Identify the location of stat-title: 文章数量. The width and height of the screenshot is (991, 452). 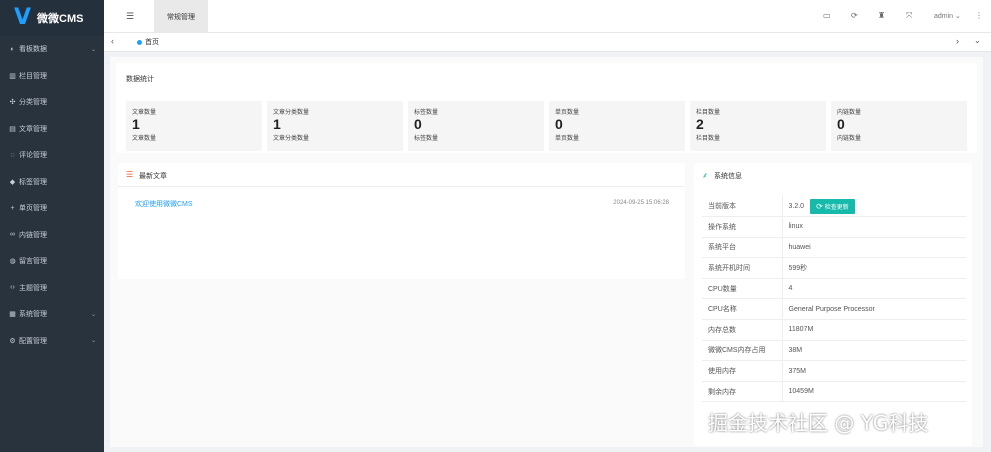
(144, 113).